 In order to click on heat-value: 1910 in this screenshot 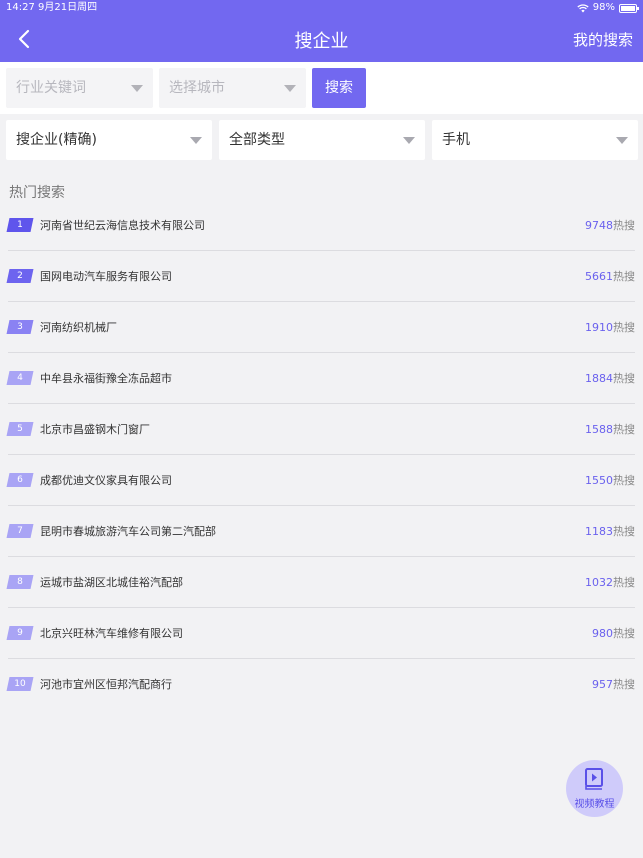, I will do `click(599, 327)`.